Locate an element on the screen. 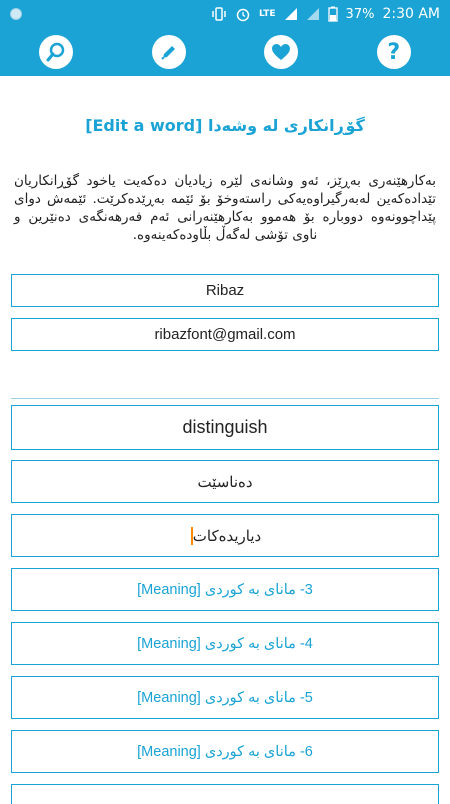 Image resolution: width=450 pixels, height=804 pixels. status-indicators: LTE 37% 2:30 AM is located at coordinates (325, 14).